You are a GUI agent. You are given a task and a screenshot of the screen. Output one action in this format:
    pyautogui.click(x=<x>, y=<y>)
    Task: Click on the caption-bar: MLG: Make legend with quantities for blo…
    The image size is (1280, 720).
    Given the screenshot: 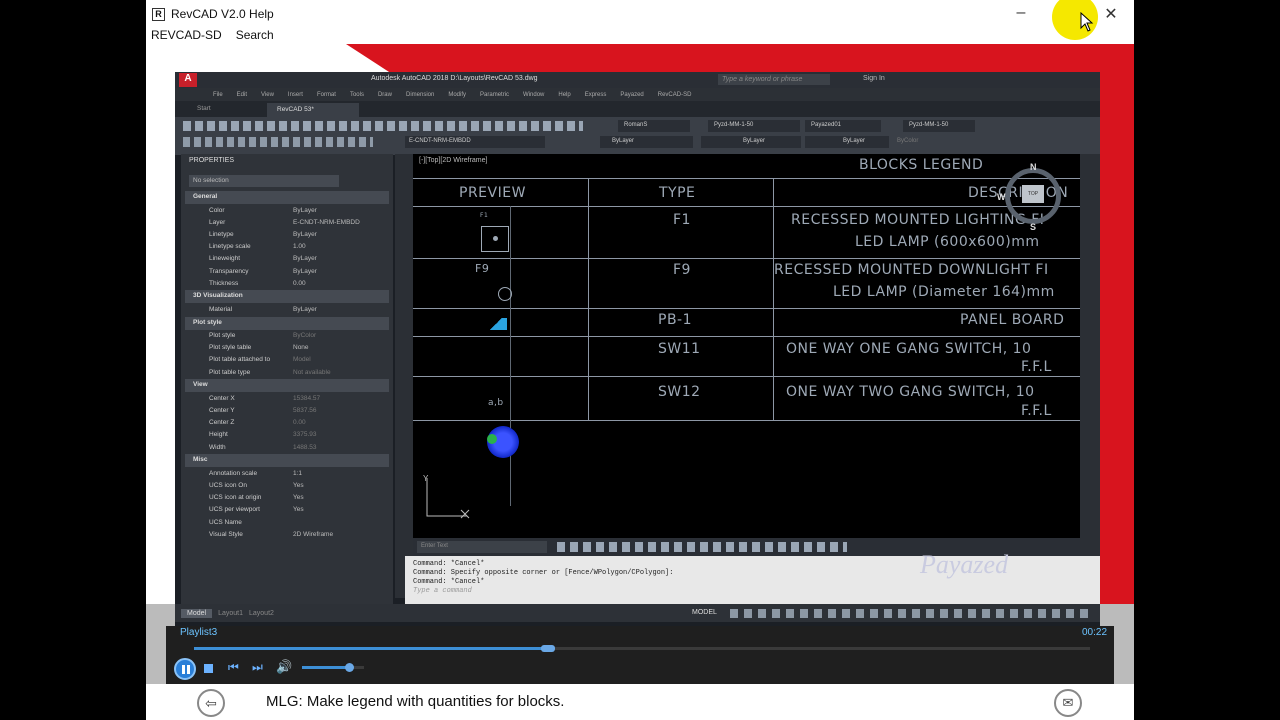 What is the action you would take?
    pyautogui.click(x=639, y=702)
    